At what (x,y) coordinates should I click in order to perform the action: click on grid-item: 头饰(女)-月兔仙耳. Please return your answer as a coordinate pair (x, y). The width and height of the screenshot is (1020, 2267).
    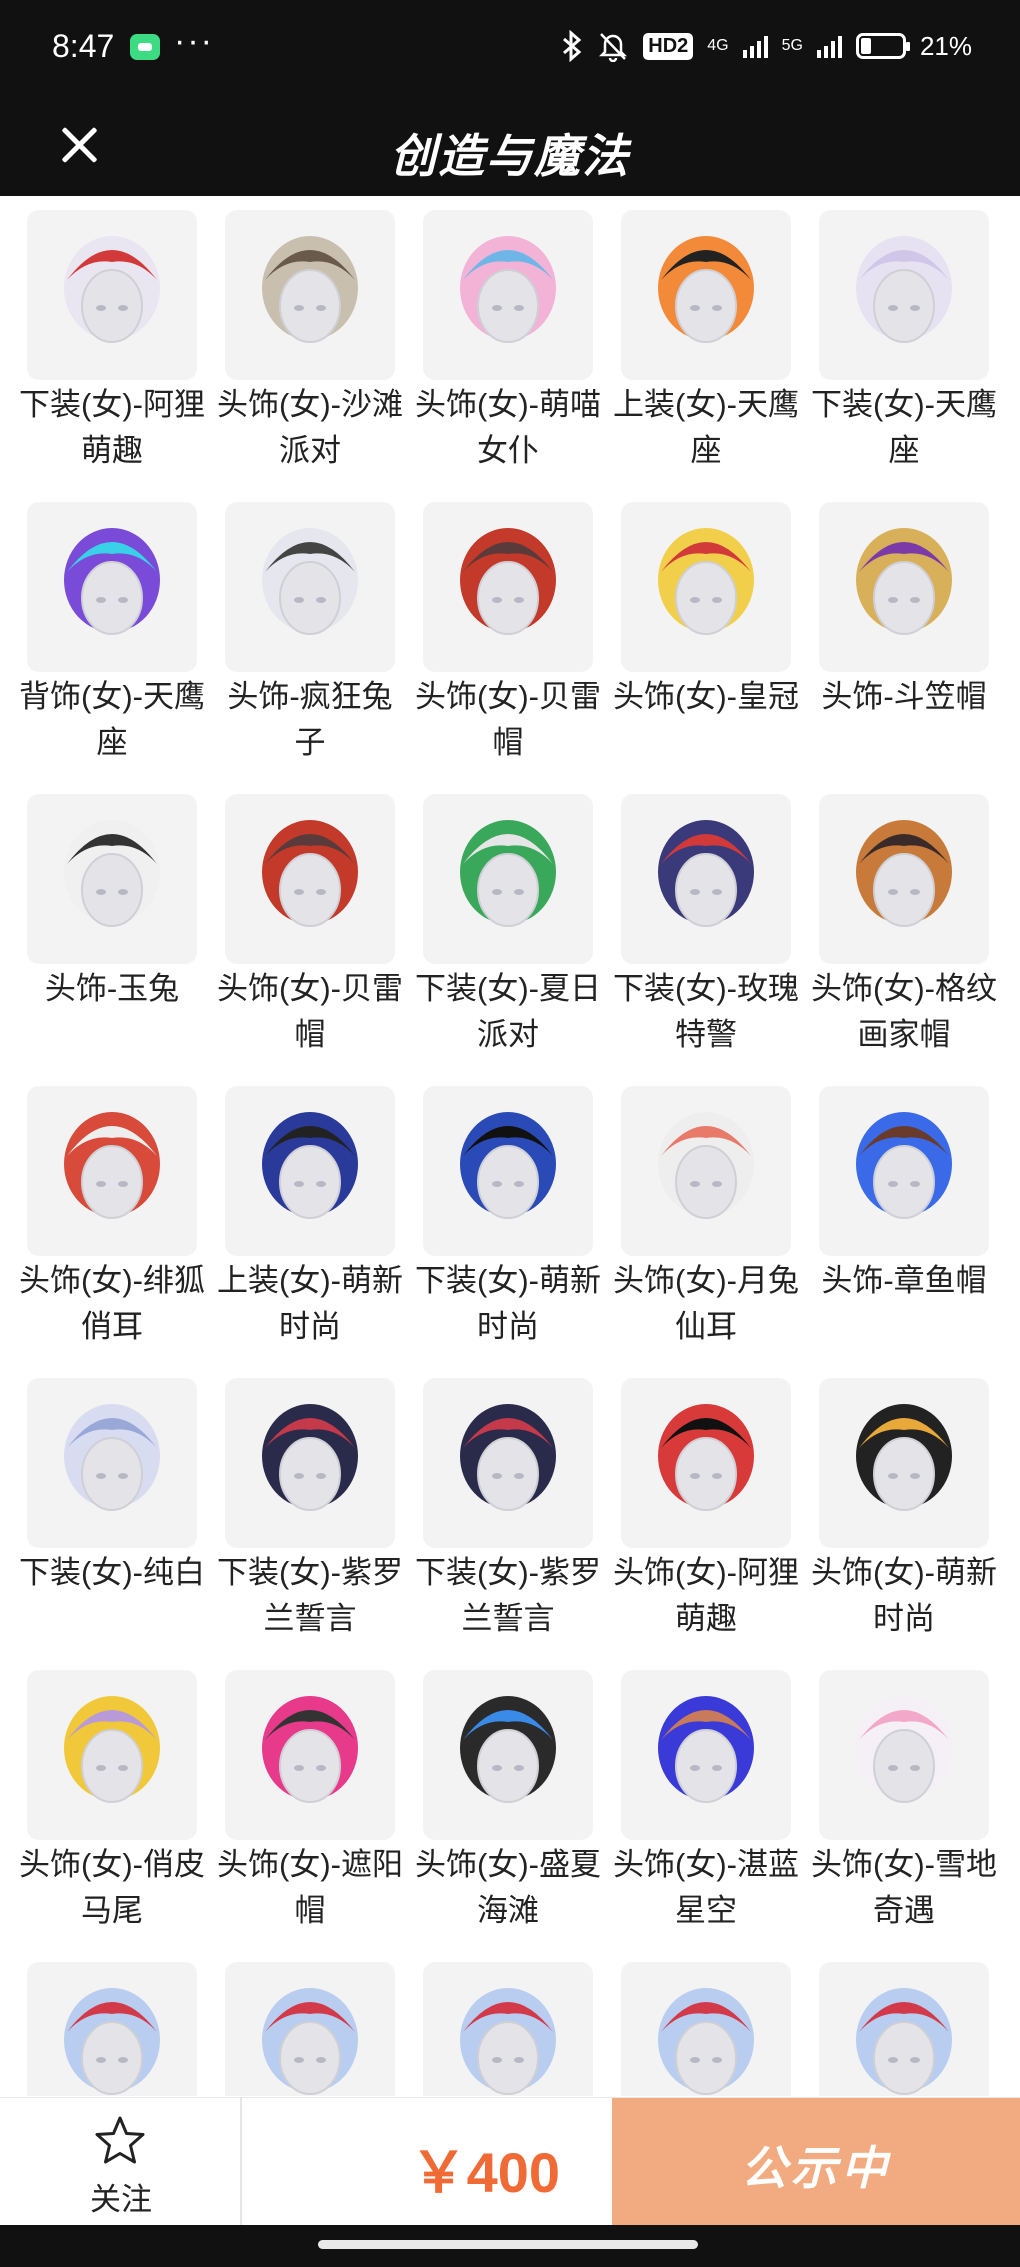
    Looking at the image, I should click on (706, 1218).